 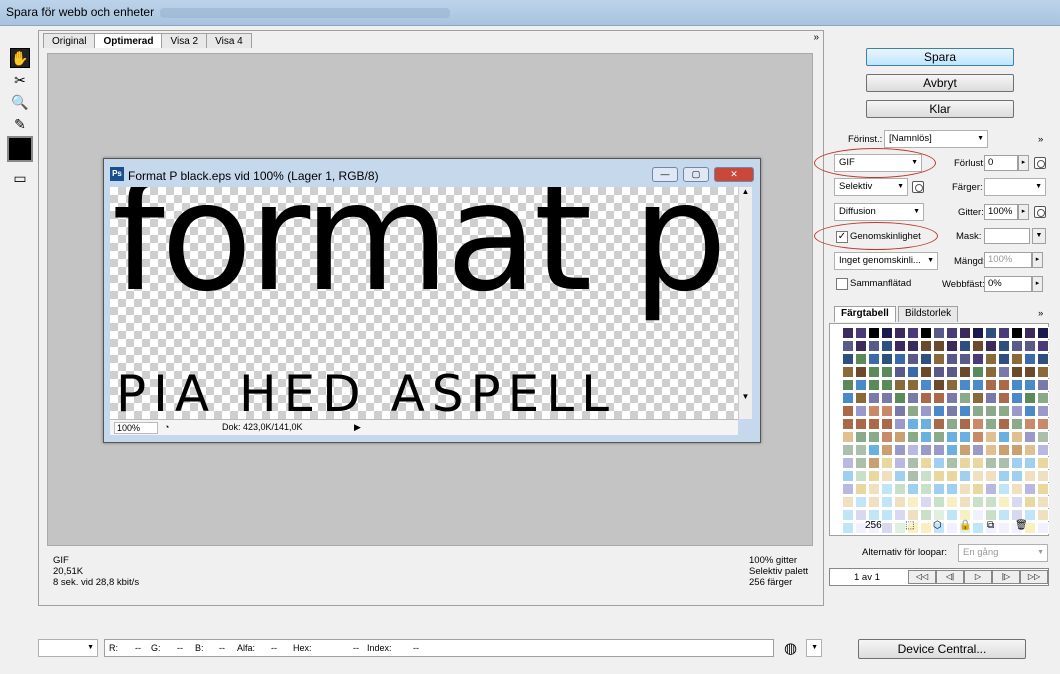 What do you see at coordinates (1037, 284) in the screenshot?
I see `web-snap-slider-arrow-icon: ▸` at bounding box center [1037, 284].